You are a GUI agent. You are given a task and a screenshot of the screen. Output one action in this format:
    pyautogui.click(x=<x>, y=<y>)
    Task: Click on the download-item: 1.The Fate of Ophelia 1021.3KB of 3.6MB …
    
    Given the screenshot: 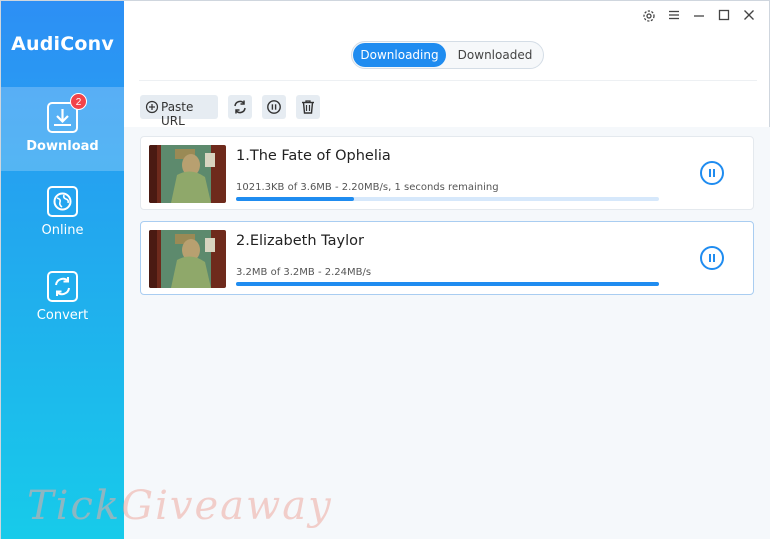 What is the action you would take?
    pyautogui.click(x=447, y=173)
    